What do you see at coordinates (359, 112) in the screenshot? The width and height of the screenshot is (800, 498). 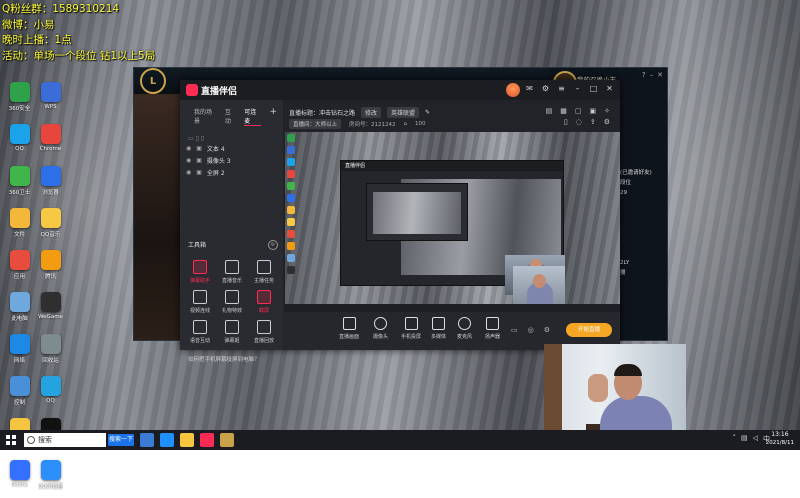 I see `live-info-row: 直播标题：冲击钻石之路 修改 英雄联盟 ✎` at bounding box center [359, 112].